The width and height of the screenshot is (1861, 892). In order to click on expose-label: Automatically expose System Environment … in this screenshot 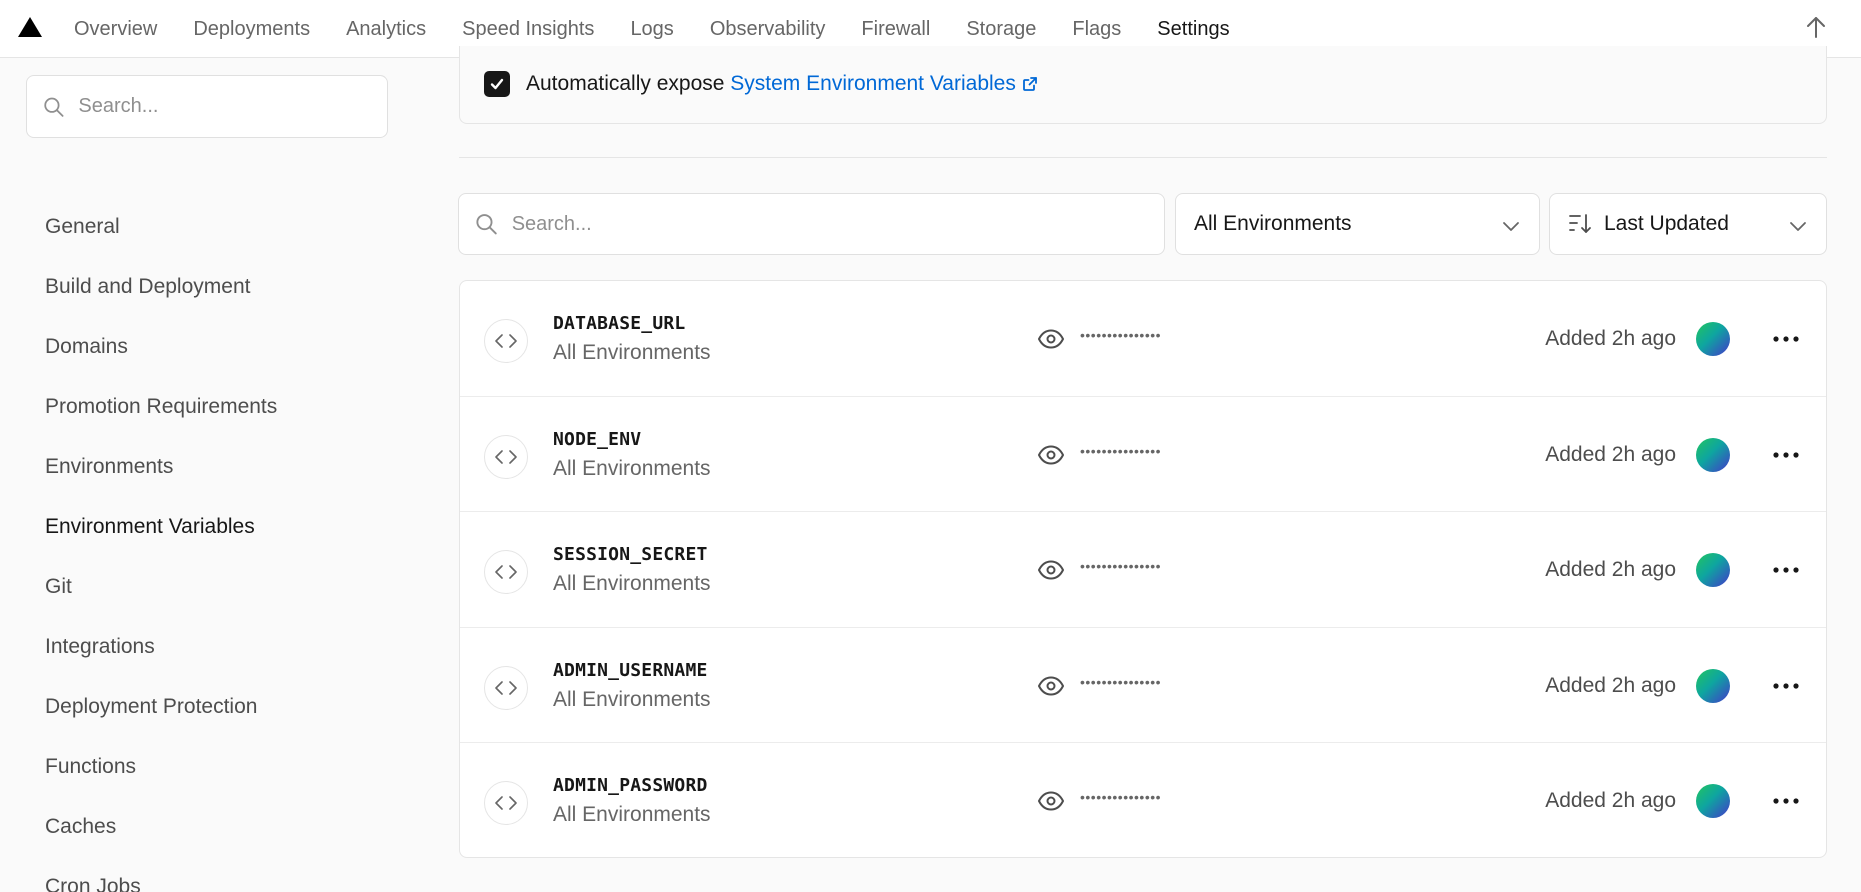, I will do `click(782, 84)`.